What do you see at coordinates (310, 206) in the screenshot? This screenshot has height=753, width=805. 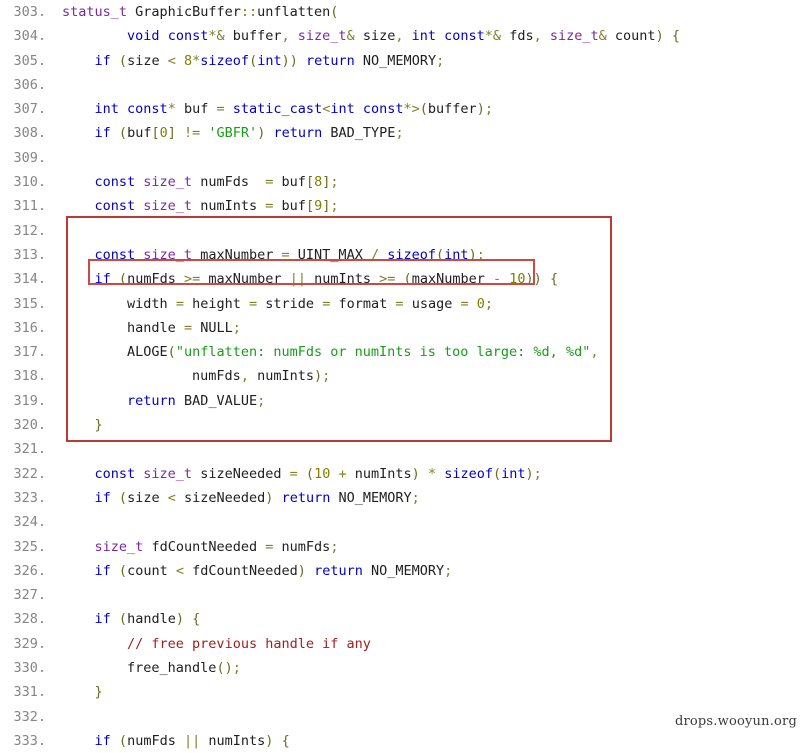 I see `code-token: [` at bounding box center [310, 206].